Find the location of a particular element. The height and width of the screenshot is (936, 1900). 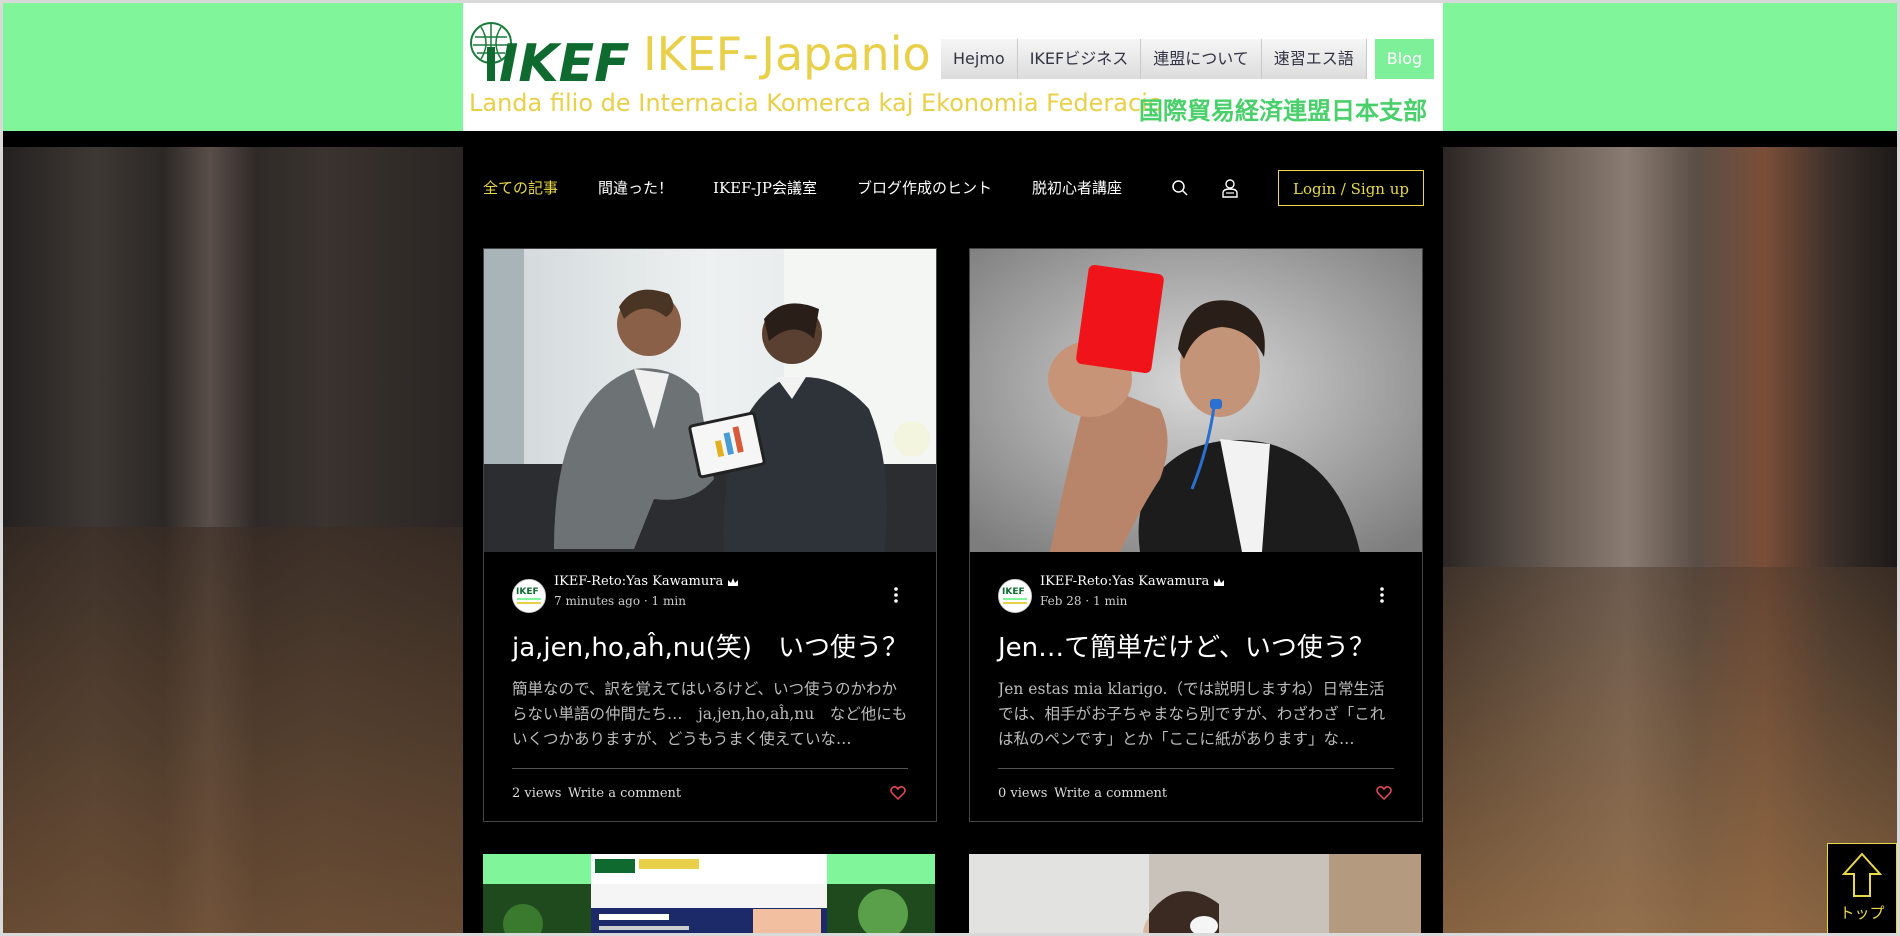

header-divider is located at coordinates (950, 139).